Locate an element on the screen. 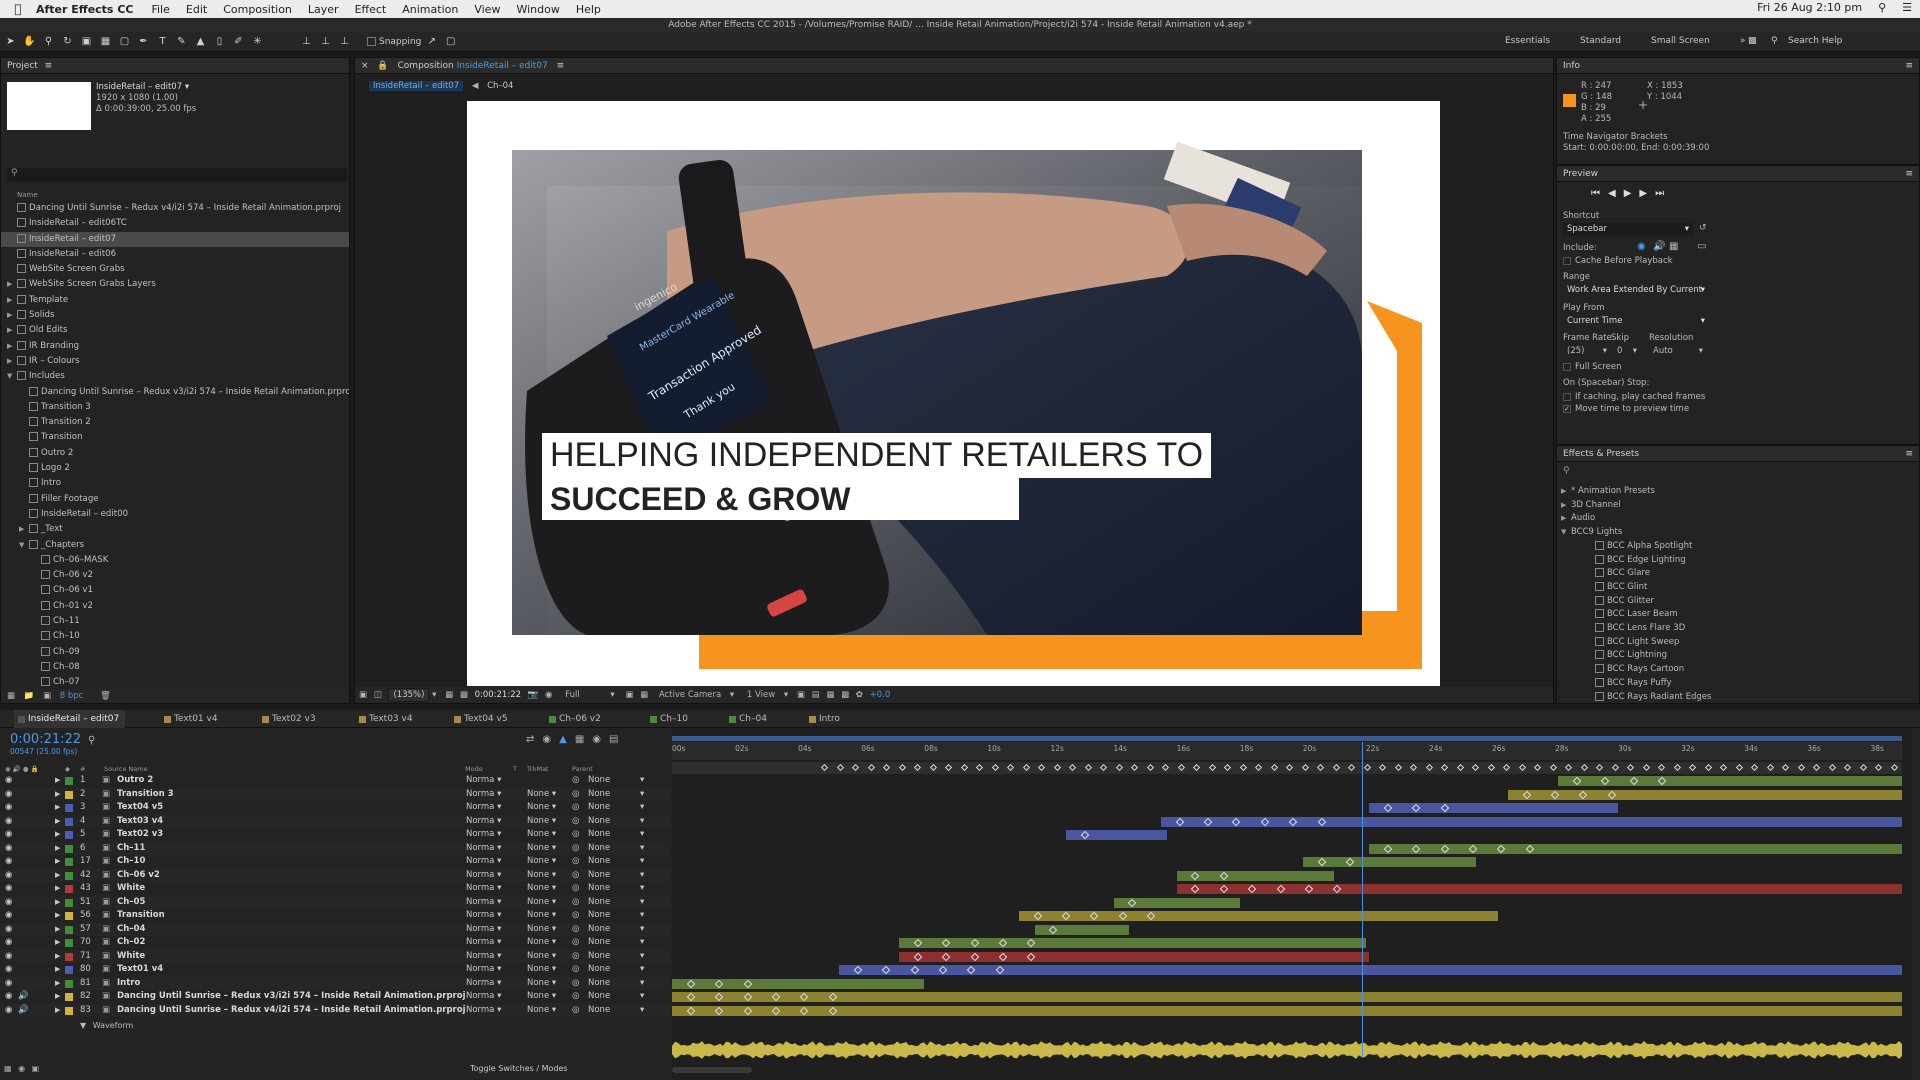  preview-header: Preview ≡ is located at coordinates (1738, 174).